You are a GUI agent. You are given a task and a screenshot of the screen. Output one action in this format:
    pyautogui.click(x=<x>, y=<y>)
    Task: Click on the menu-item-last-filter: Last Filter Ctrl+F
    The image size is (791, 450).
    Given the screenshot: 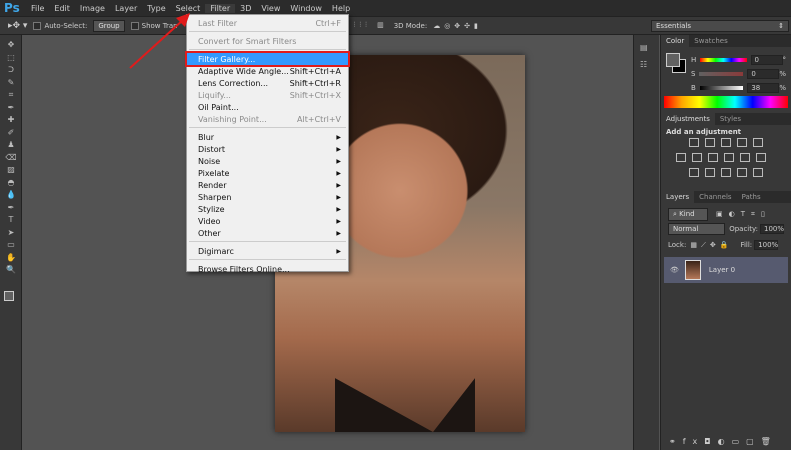 What is the action you would take?
    pyautogui.click(x=267, y=23)
    